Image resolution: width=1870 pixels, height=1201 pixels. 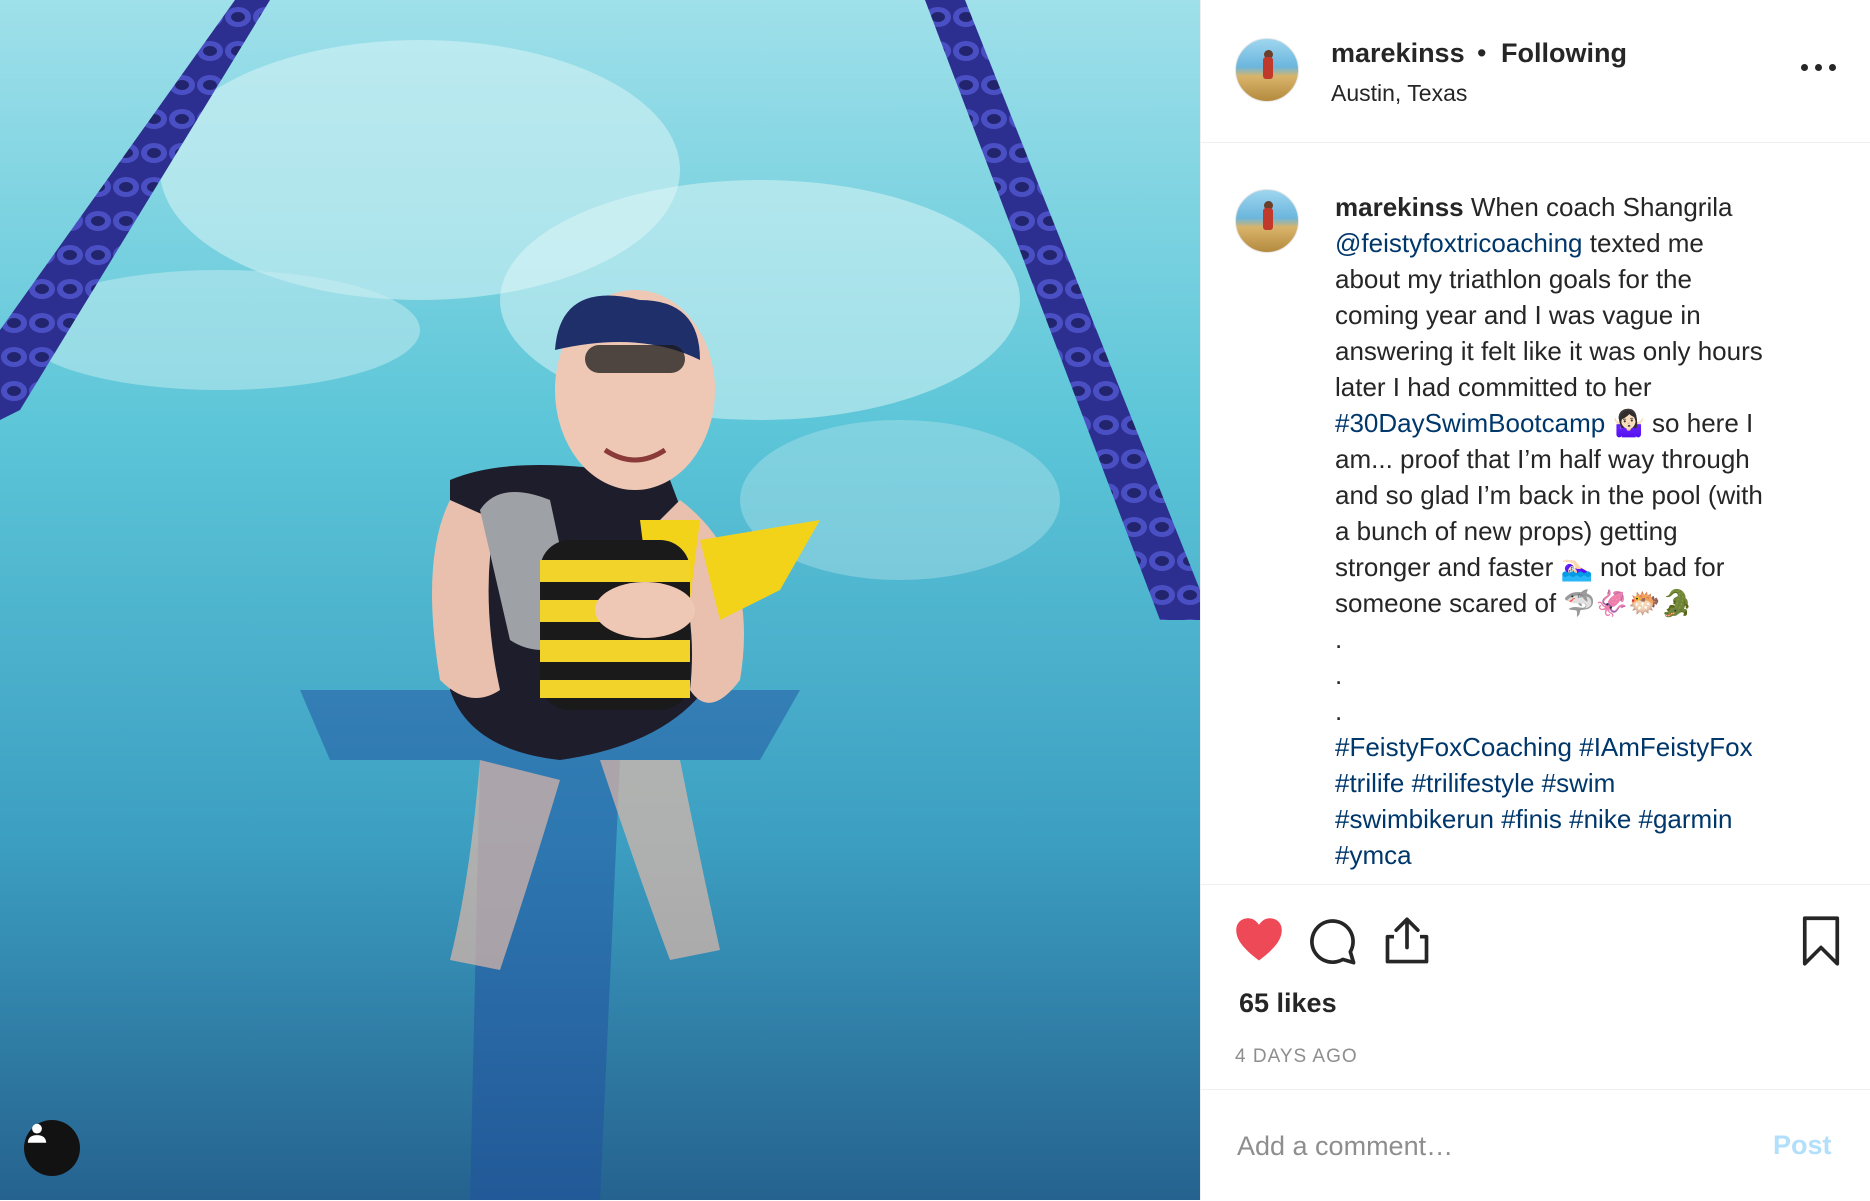 I want to click on tagged-users-button, so click(x=52, y=1148).